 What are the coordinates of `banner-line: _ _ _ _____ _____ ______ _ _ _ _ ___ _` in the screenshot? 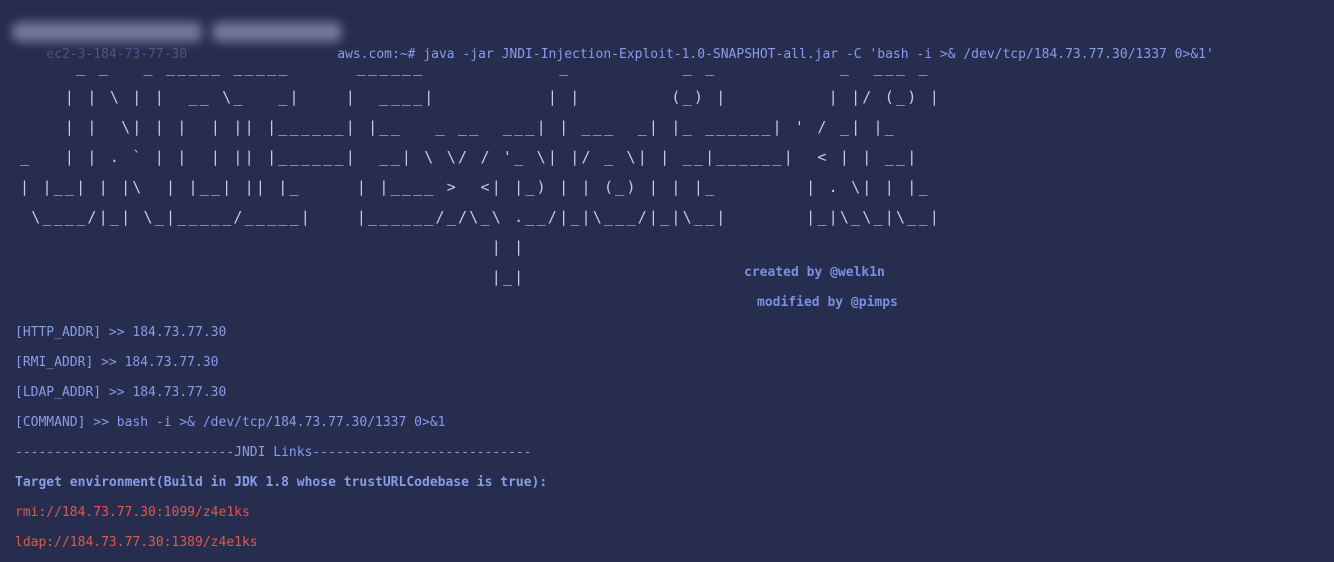 It's located at (475, 67).